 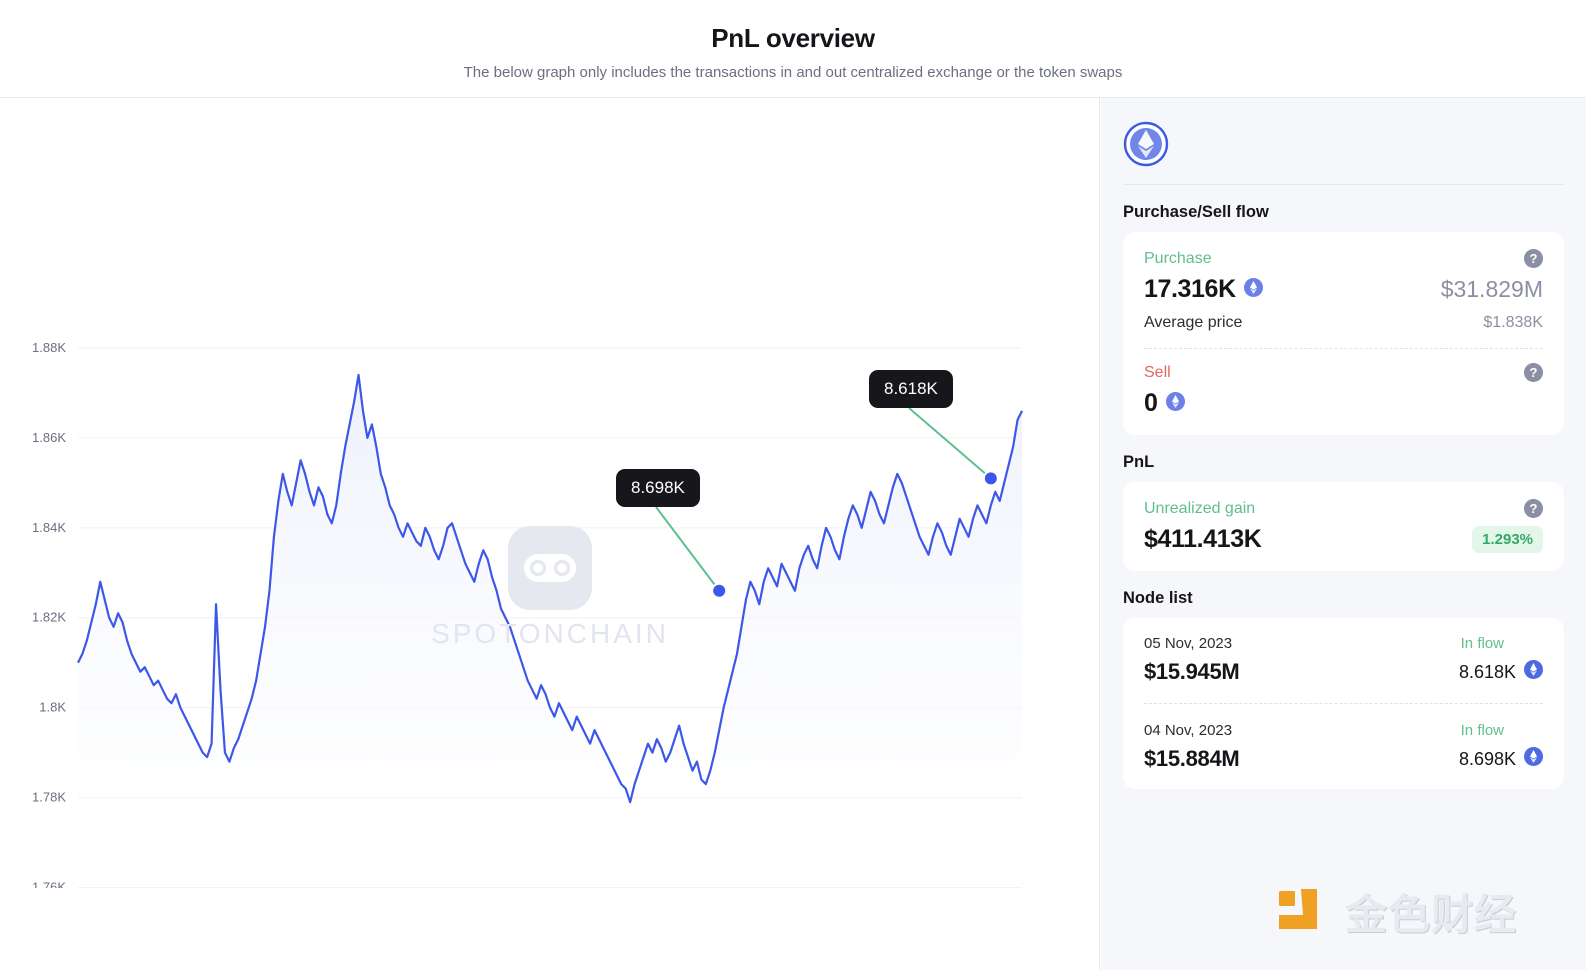 I want to click on help-icon-pnl: ?, so click(x=1533, y=508).